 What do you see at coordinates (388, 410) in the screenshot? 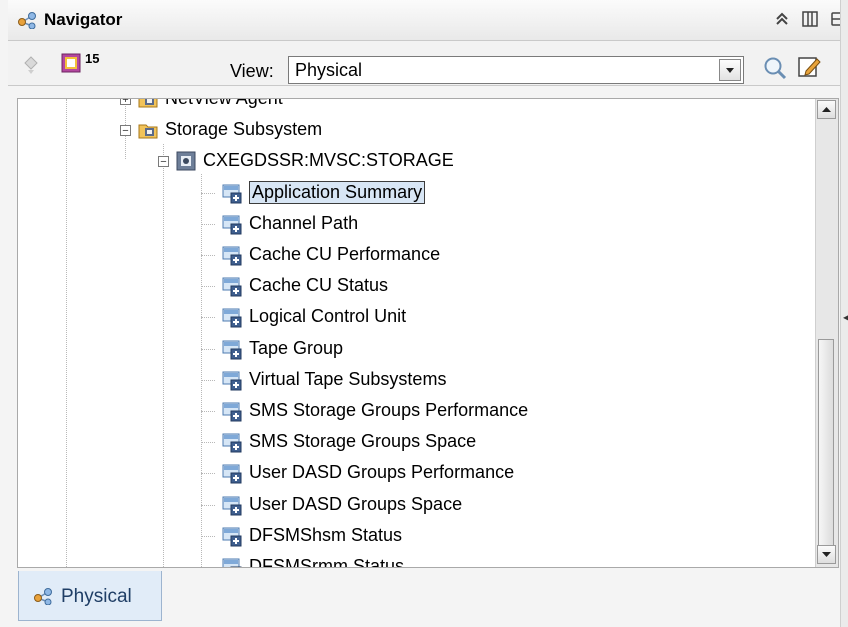
I see `tree-node-label: SMS Storage Groups Performance` at bounding box center [388, 410].